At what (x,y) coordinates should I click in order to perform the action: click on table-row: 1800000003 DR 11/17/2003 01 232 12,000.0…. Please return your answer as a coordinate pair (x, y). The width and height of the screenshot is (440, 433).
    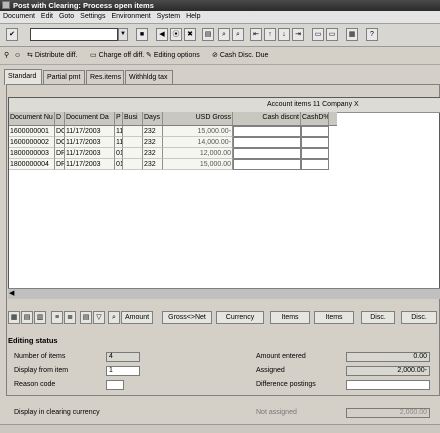
    Looking at the image, I should click on (169, 153).